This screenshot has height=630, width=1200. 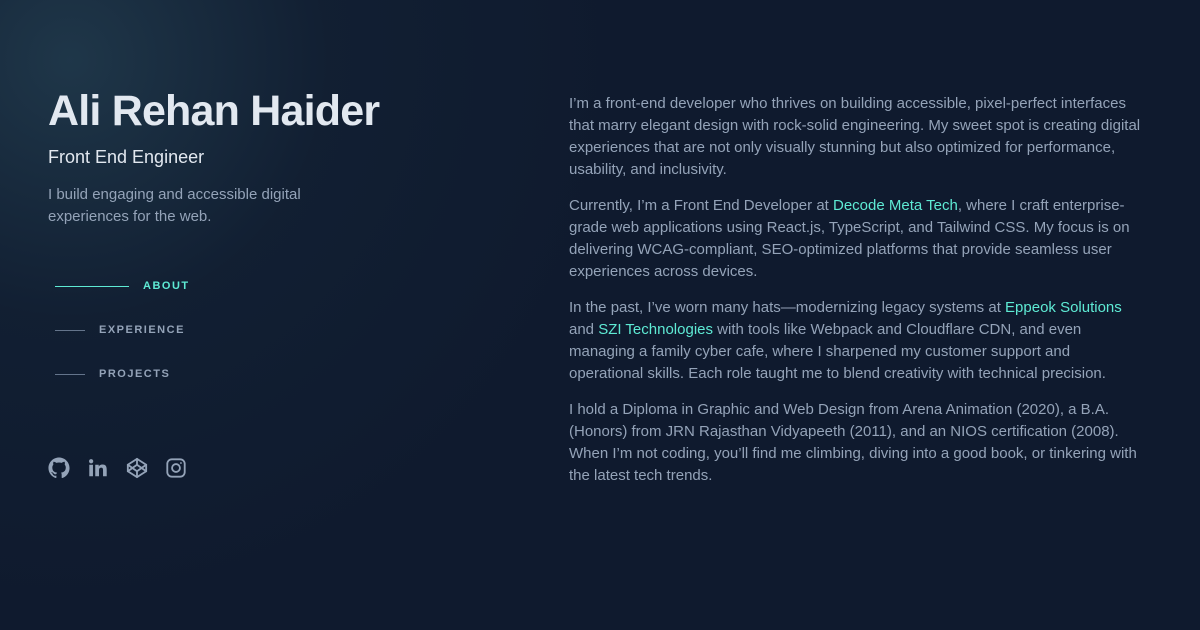 I want to click on nav-item-label: PROJECTS, so click(x=135, y=374).